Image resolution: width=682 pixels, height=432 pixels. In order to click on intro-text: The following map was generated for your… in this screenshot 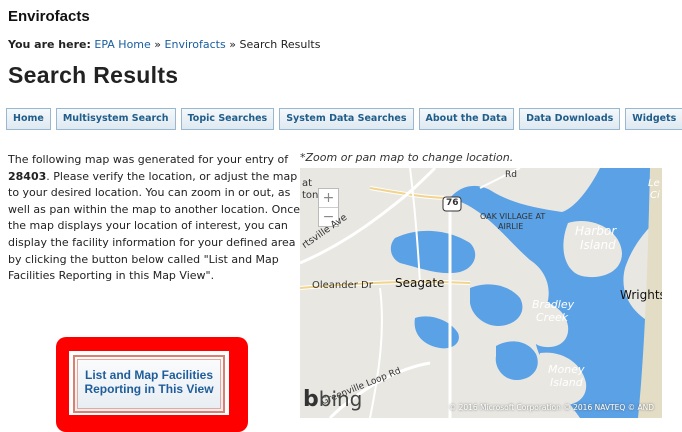, I will do `click(156, 218)`.